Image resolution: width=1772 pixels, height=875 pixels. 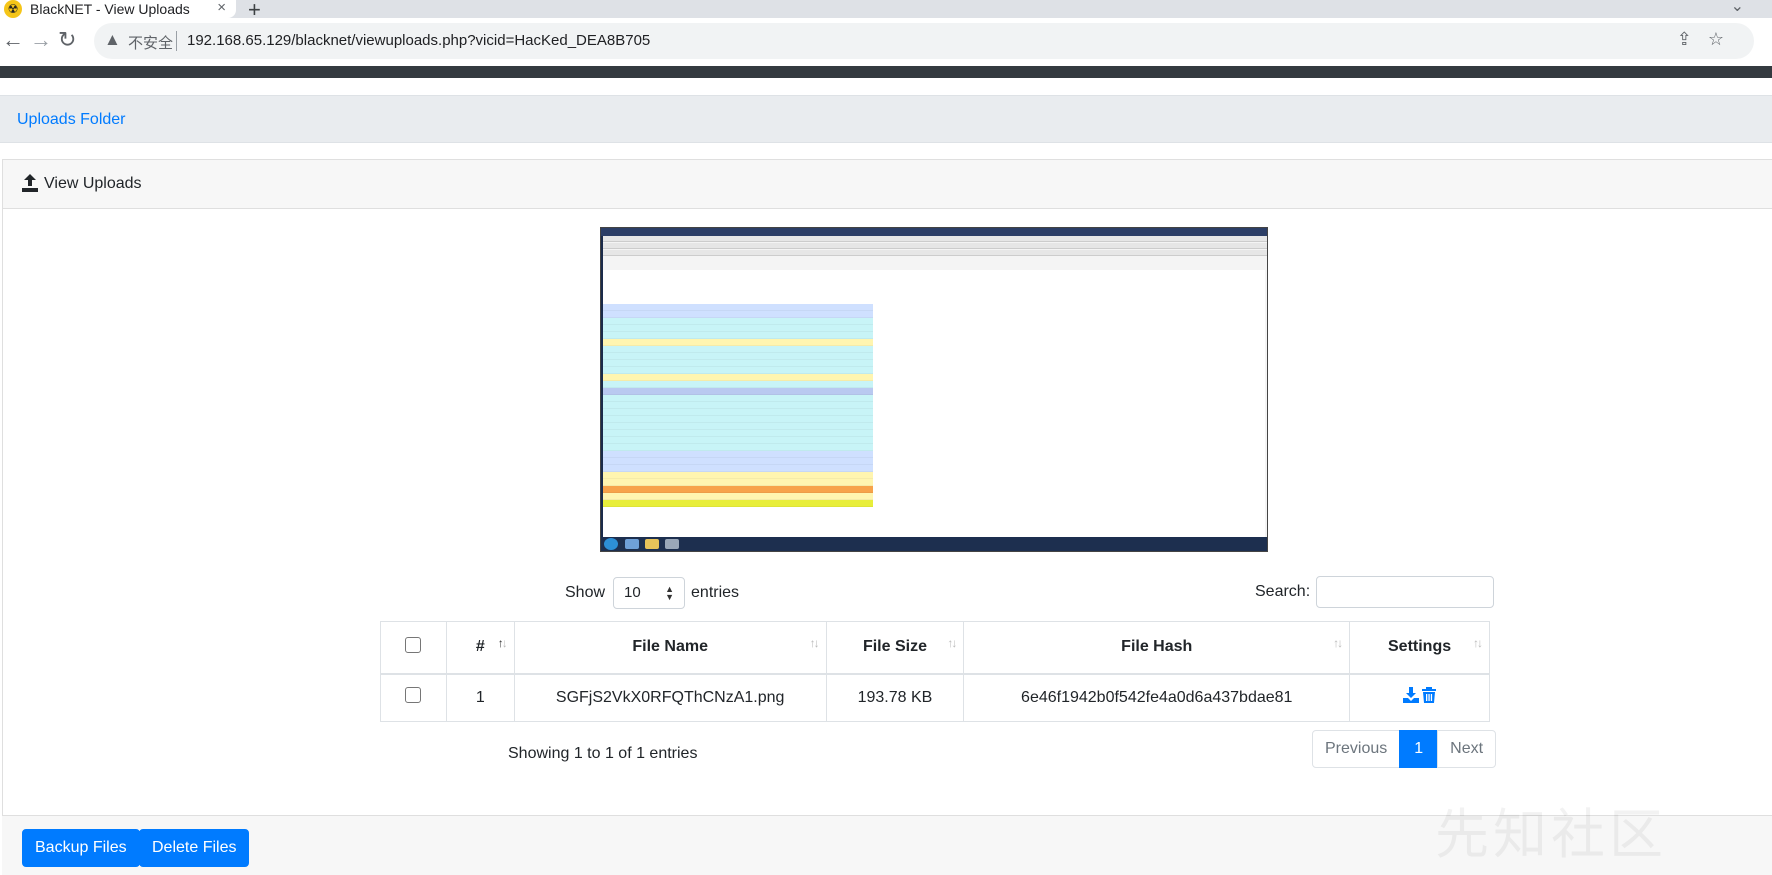 I want to click on delete-files-button: Delete Files, so click(x=194, y=848).